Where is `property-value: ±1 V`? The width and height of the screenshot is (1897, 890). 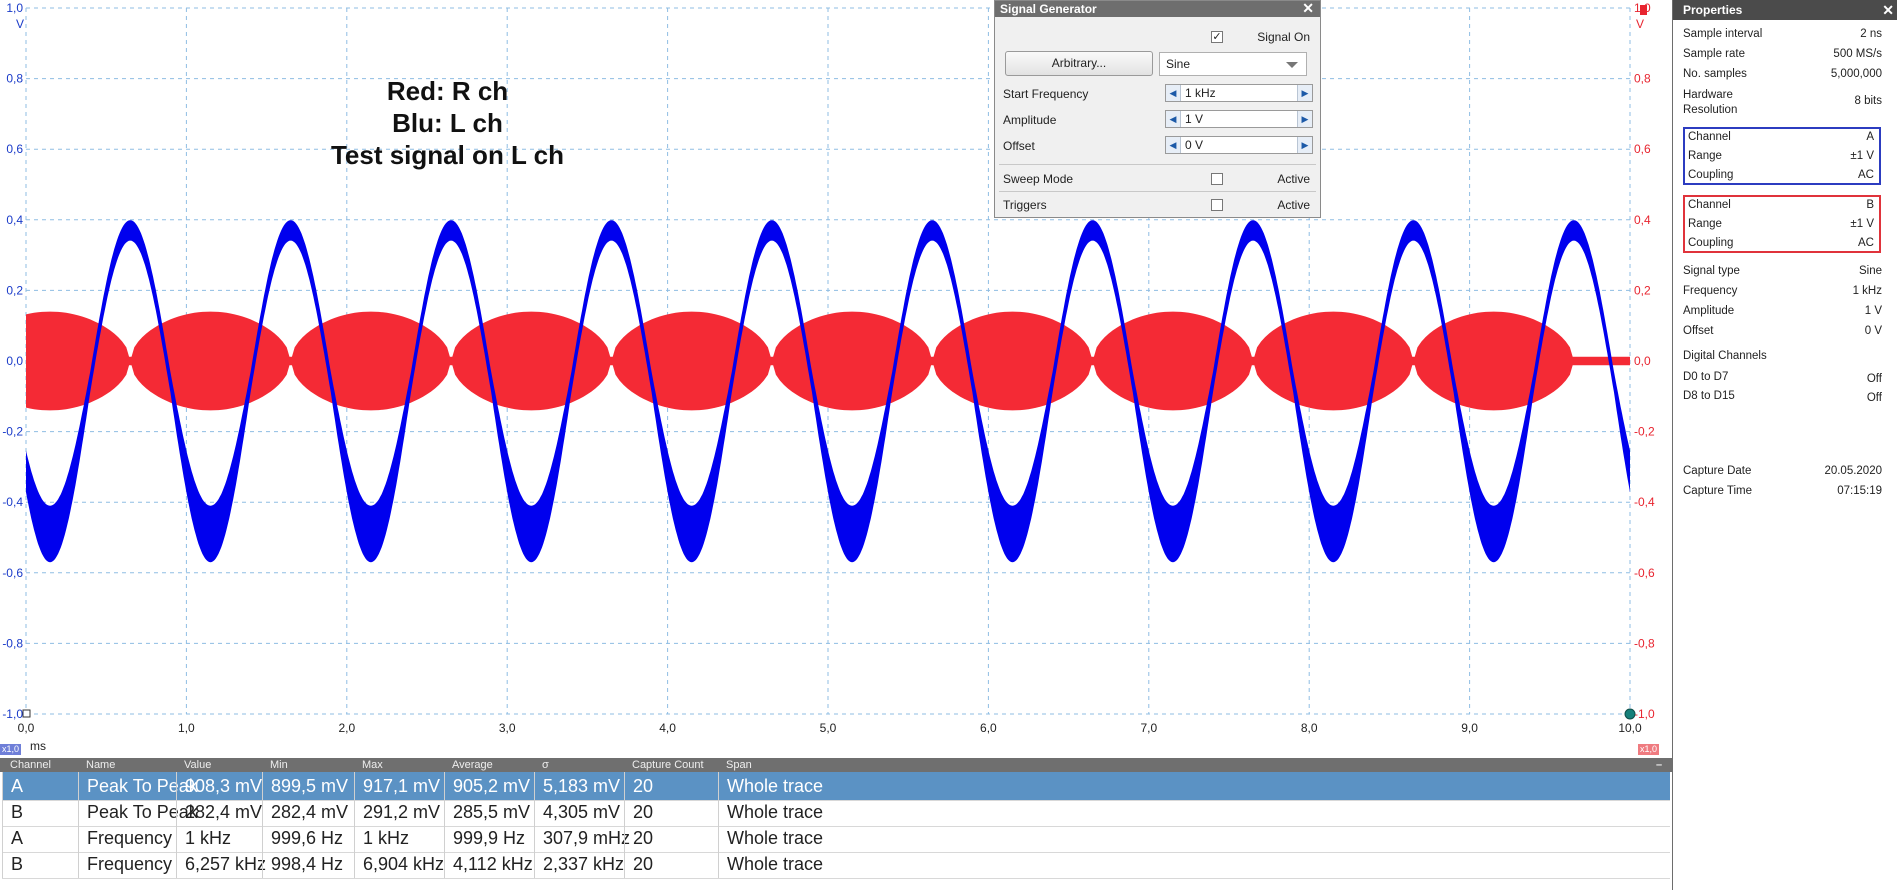
property-value: ±1 V is located at coordinates (1862, 156).